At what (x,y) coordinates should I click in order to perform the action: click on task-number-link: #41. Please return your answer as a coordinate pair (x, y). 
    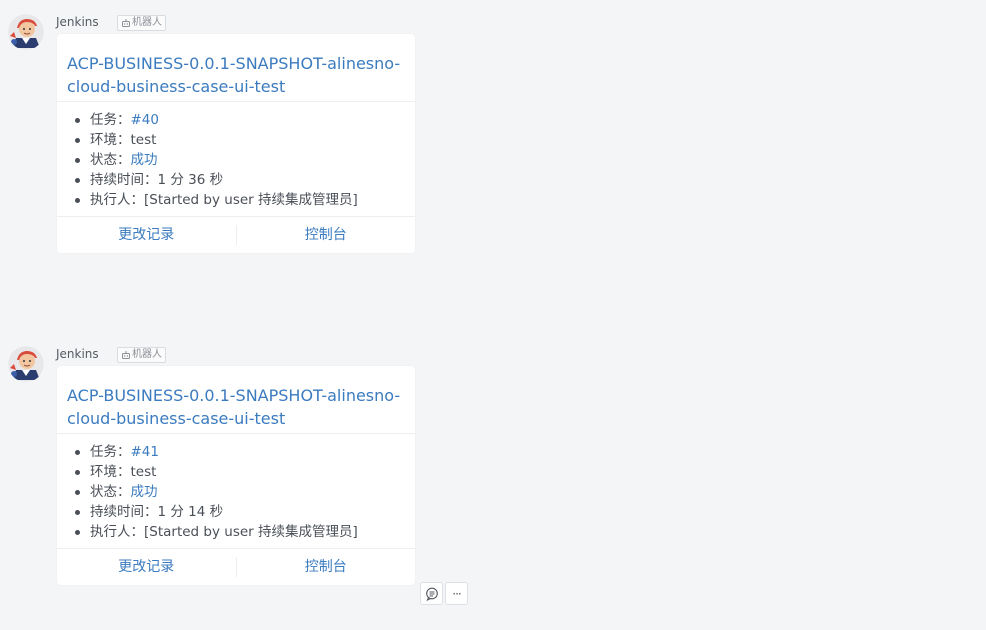
    Looking at the image, I should click on (145, 452).